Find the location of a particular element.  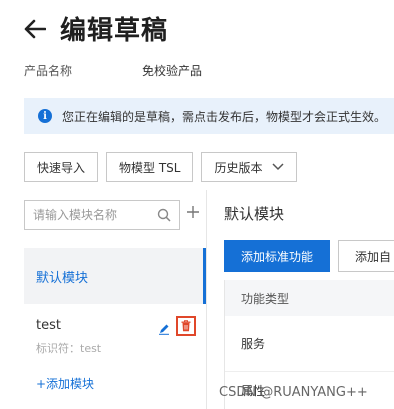

tsl-button: 物模型 TSL is located at coordinates (150, 167).